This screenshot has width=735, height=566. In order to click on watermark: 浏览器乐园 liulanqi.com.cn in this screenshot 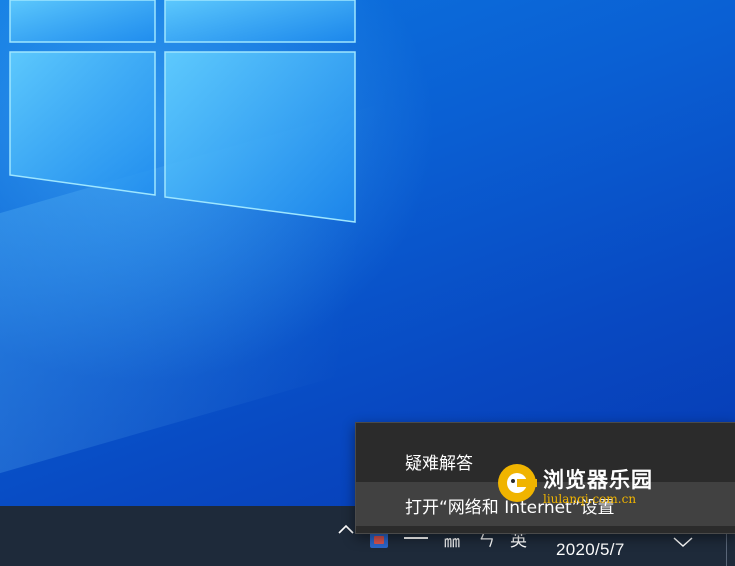, I will do `click(588, 484)`.